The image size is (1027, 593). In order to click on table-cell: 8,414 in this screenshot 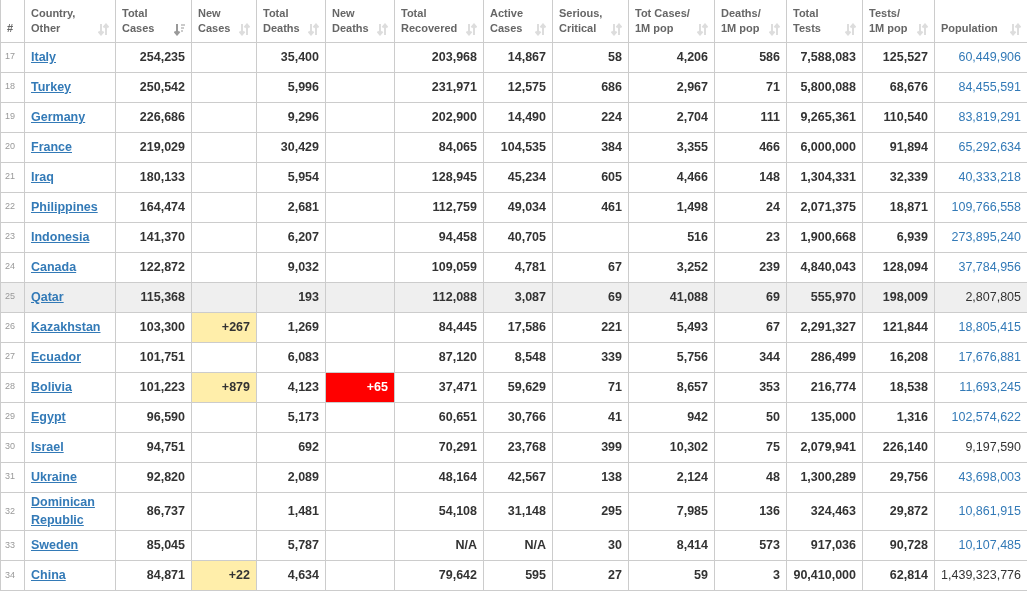, I will do `click(692, 545)`.